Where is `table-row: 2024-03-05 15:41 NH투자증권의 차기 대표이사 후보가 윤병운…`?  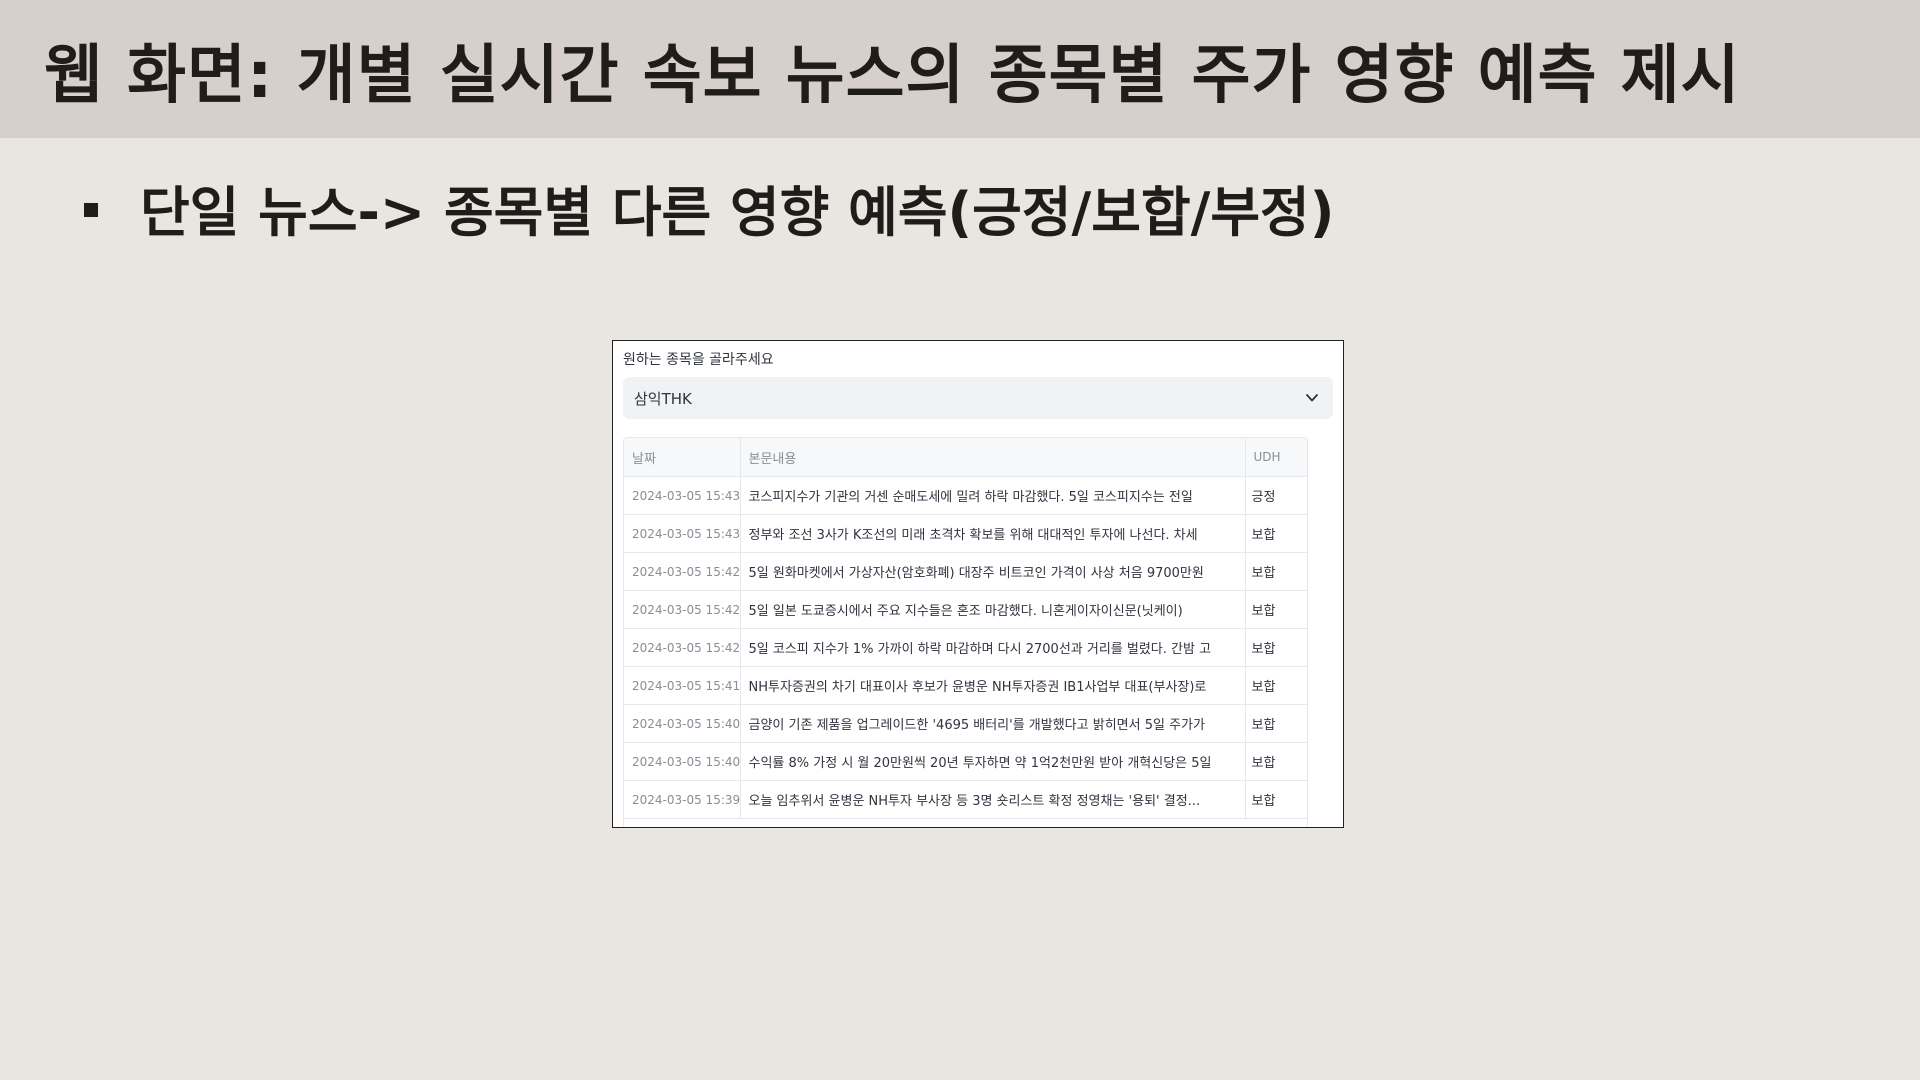
table-row: 2024-03-05 15:41 NH투자증권의 차기 대표이사 후보가 윤병운… is located at coordinates (965, 685).